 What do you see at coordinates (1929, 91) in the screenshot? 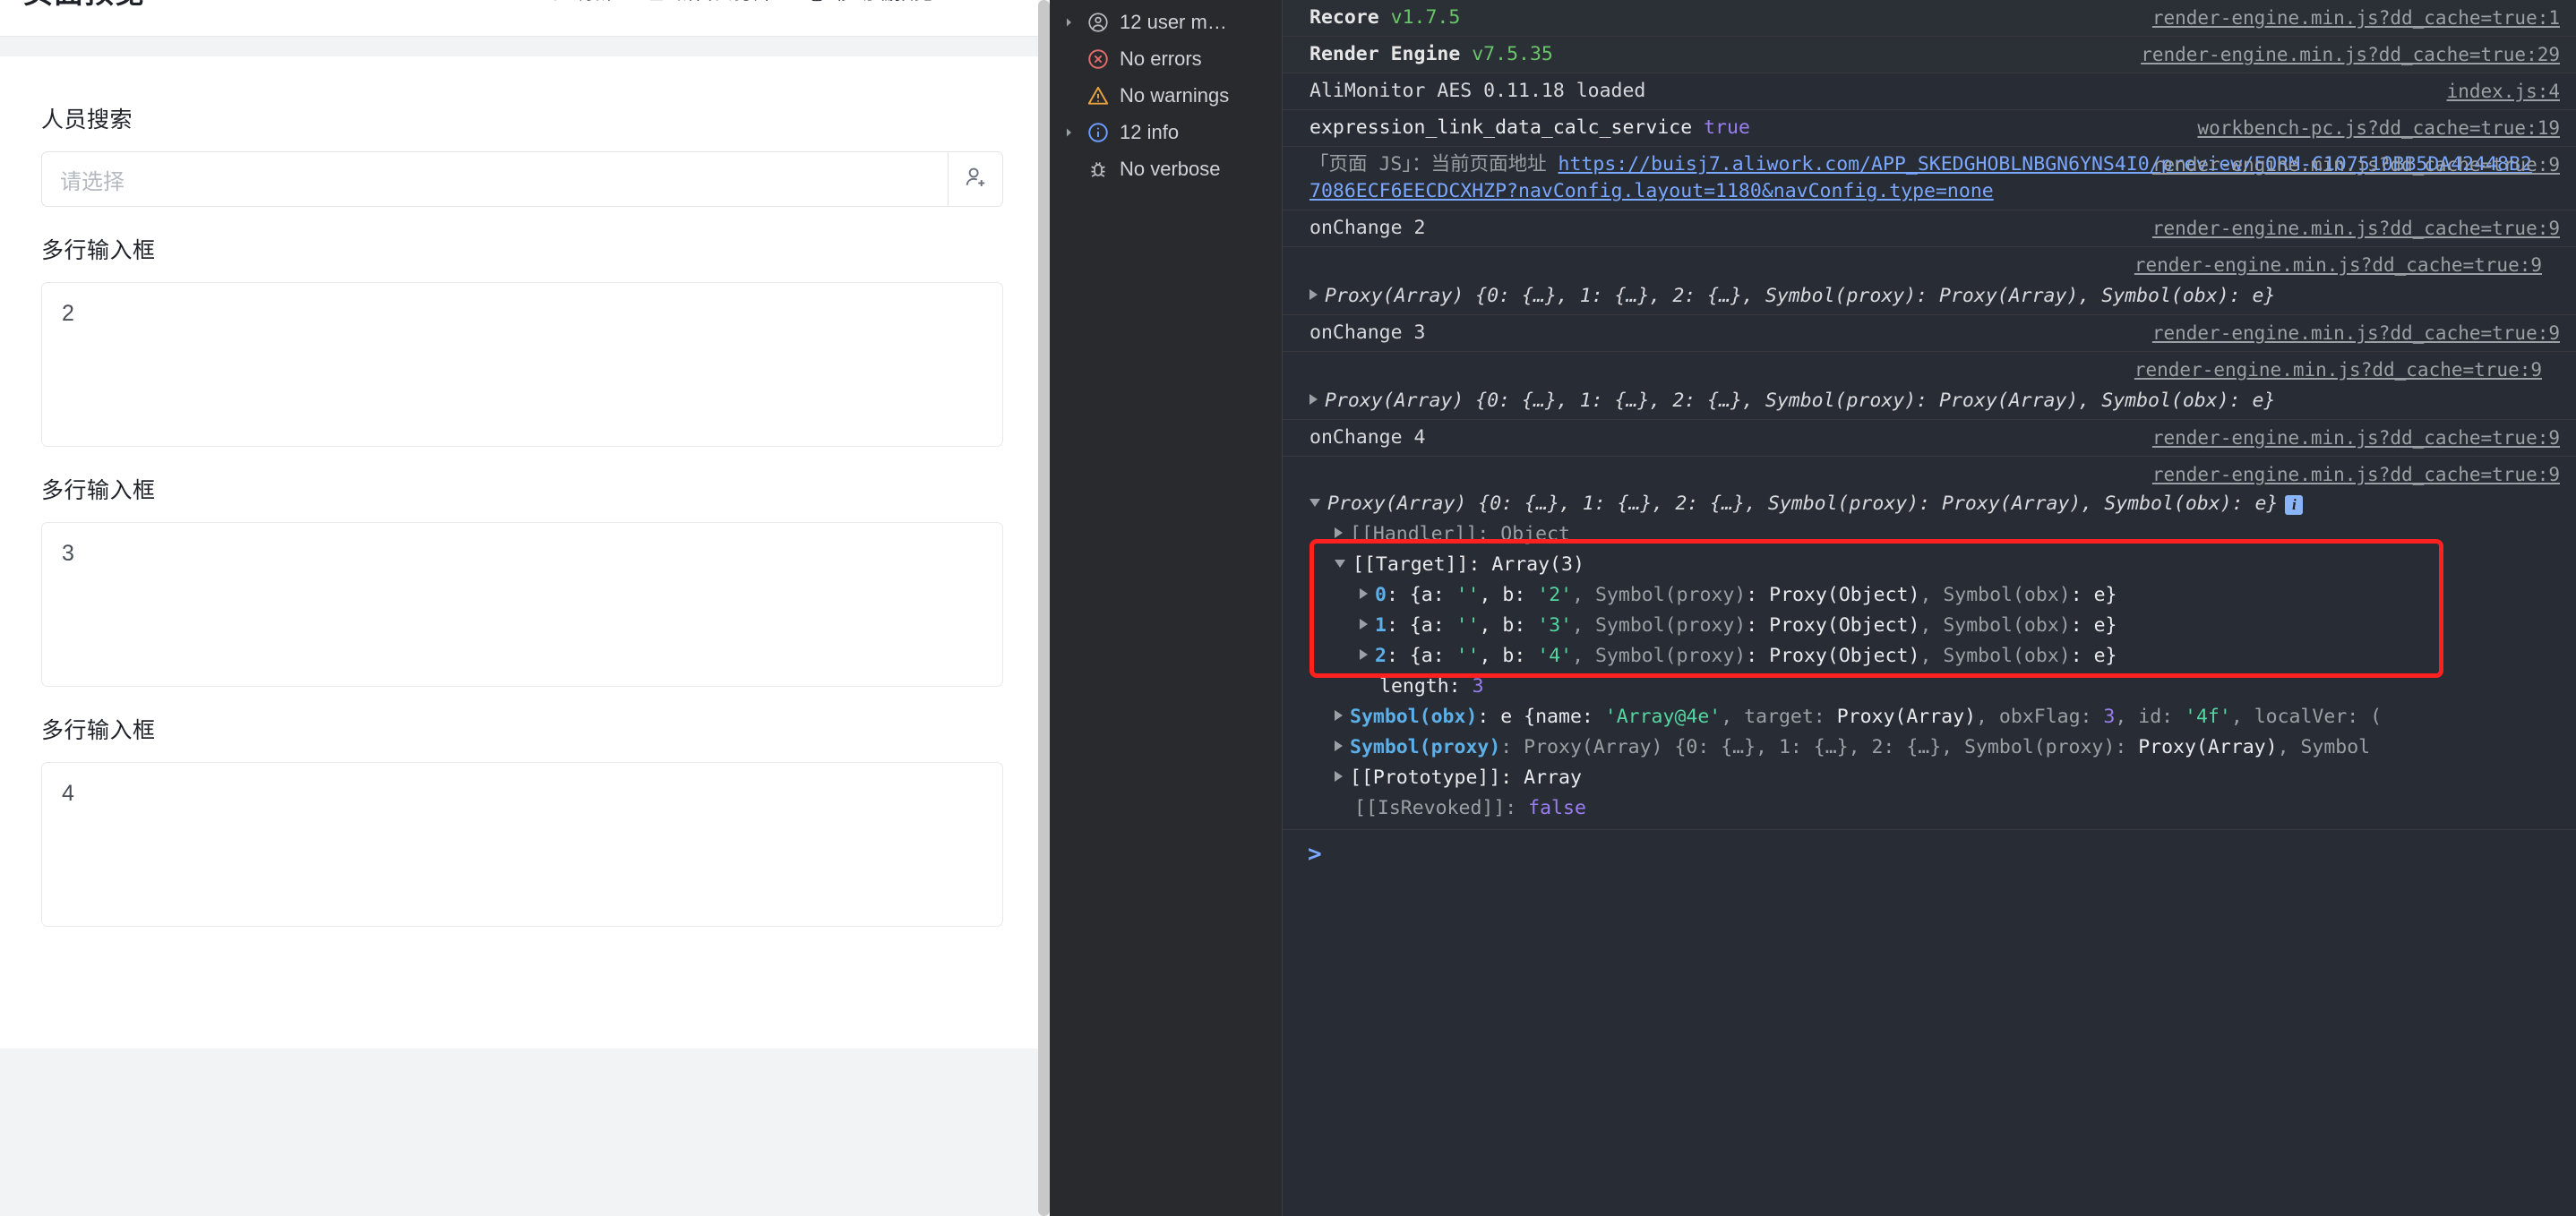
I see `log-row: AliMonitor AES 0.11.18 loaded index.js:4` at bounding box center [1929, 91].